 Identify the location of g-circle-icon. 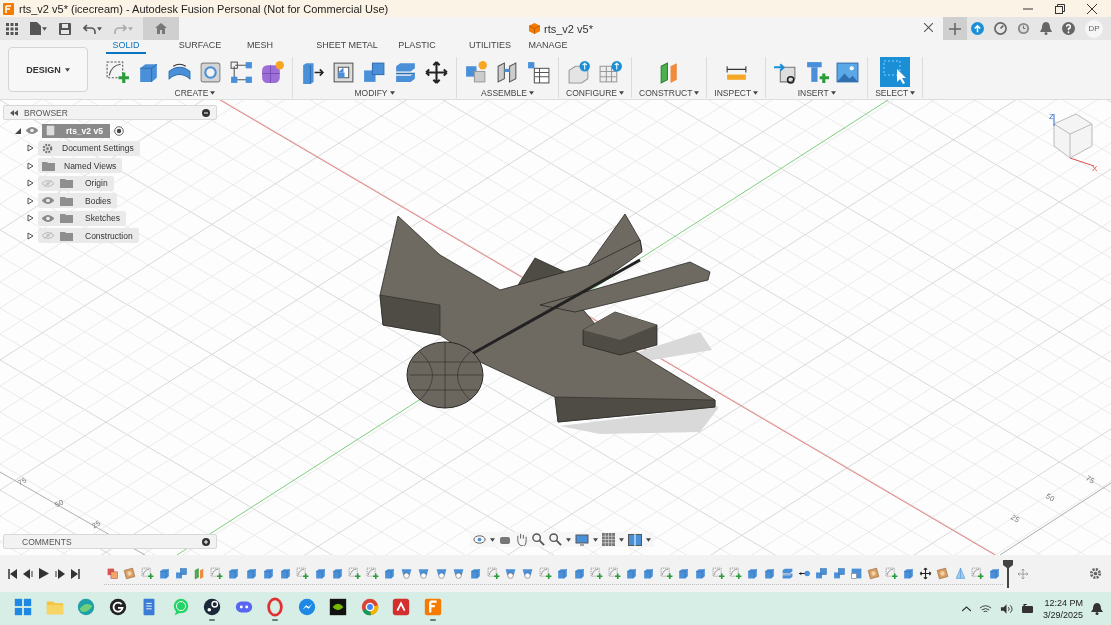
(117, 606).